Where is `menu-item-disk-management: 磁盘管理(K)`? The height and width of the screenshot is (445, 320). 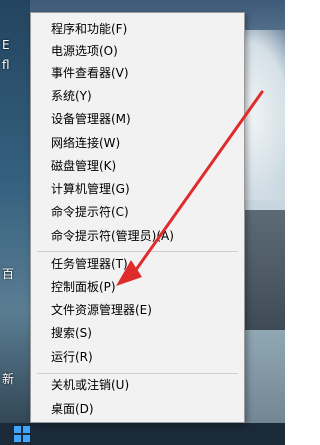
menu-item-disk-management: 磁盘管理(K) is located at coordinates (83, 166).